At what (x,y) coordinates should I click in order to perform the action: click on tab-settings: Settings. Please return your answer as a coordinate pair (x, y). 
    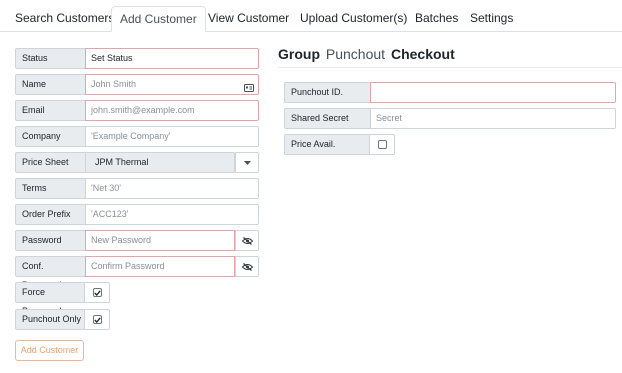
    Looking at the image, I should click on (491, 18).